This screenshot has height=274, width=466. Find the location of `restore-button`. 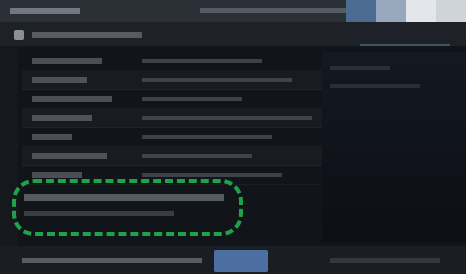

restore-button is located at coordinates (421, 11).